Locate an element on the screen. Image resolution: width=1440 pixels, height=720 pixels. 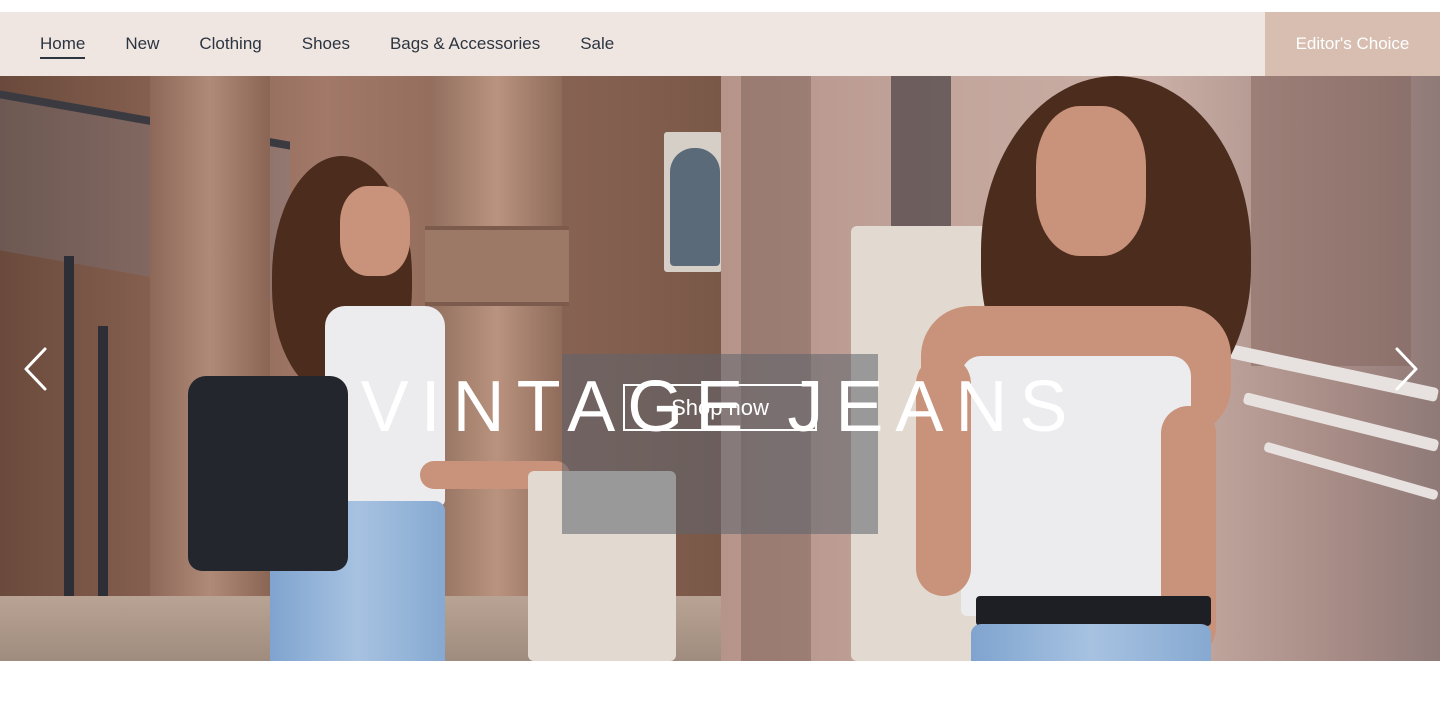
chevron-right-icon is located at coordinates (1406, 369).